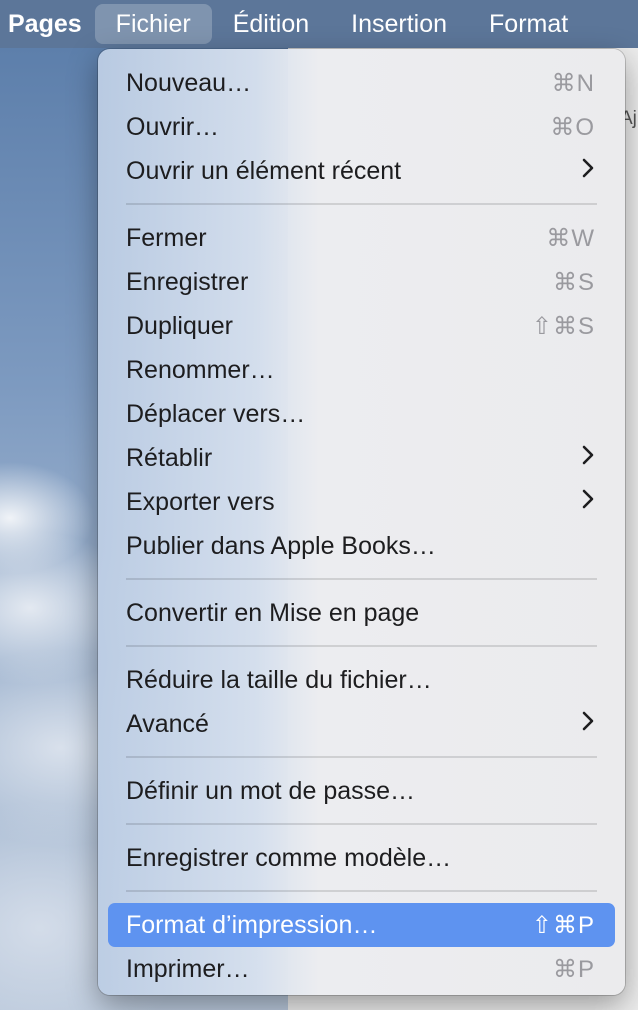 This screenshot has width=638, height=1010. Describe the element at coordinates (572, 127) in the screenshot. I see `menu-item-shortcut: ⌘O` at that location.